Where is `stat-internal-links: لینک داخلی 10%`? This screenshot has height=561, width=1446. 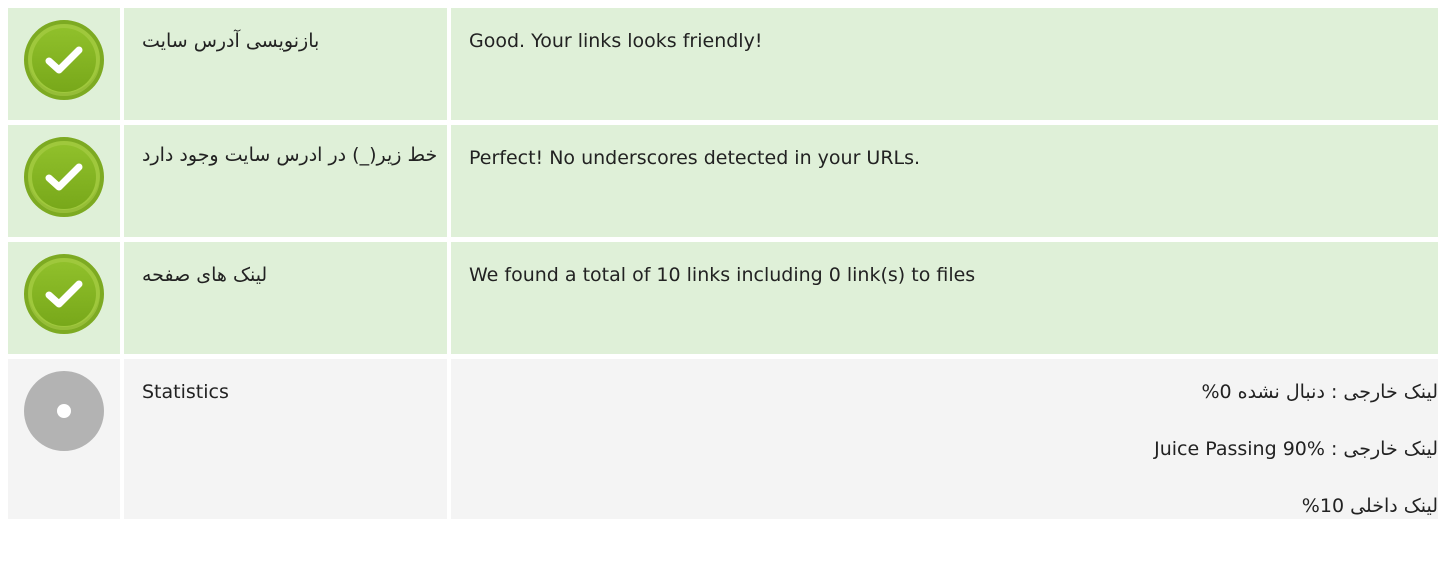 stat-internal-links: لینک داخلی 10% is located at coordinates (1369, 506).